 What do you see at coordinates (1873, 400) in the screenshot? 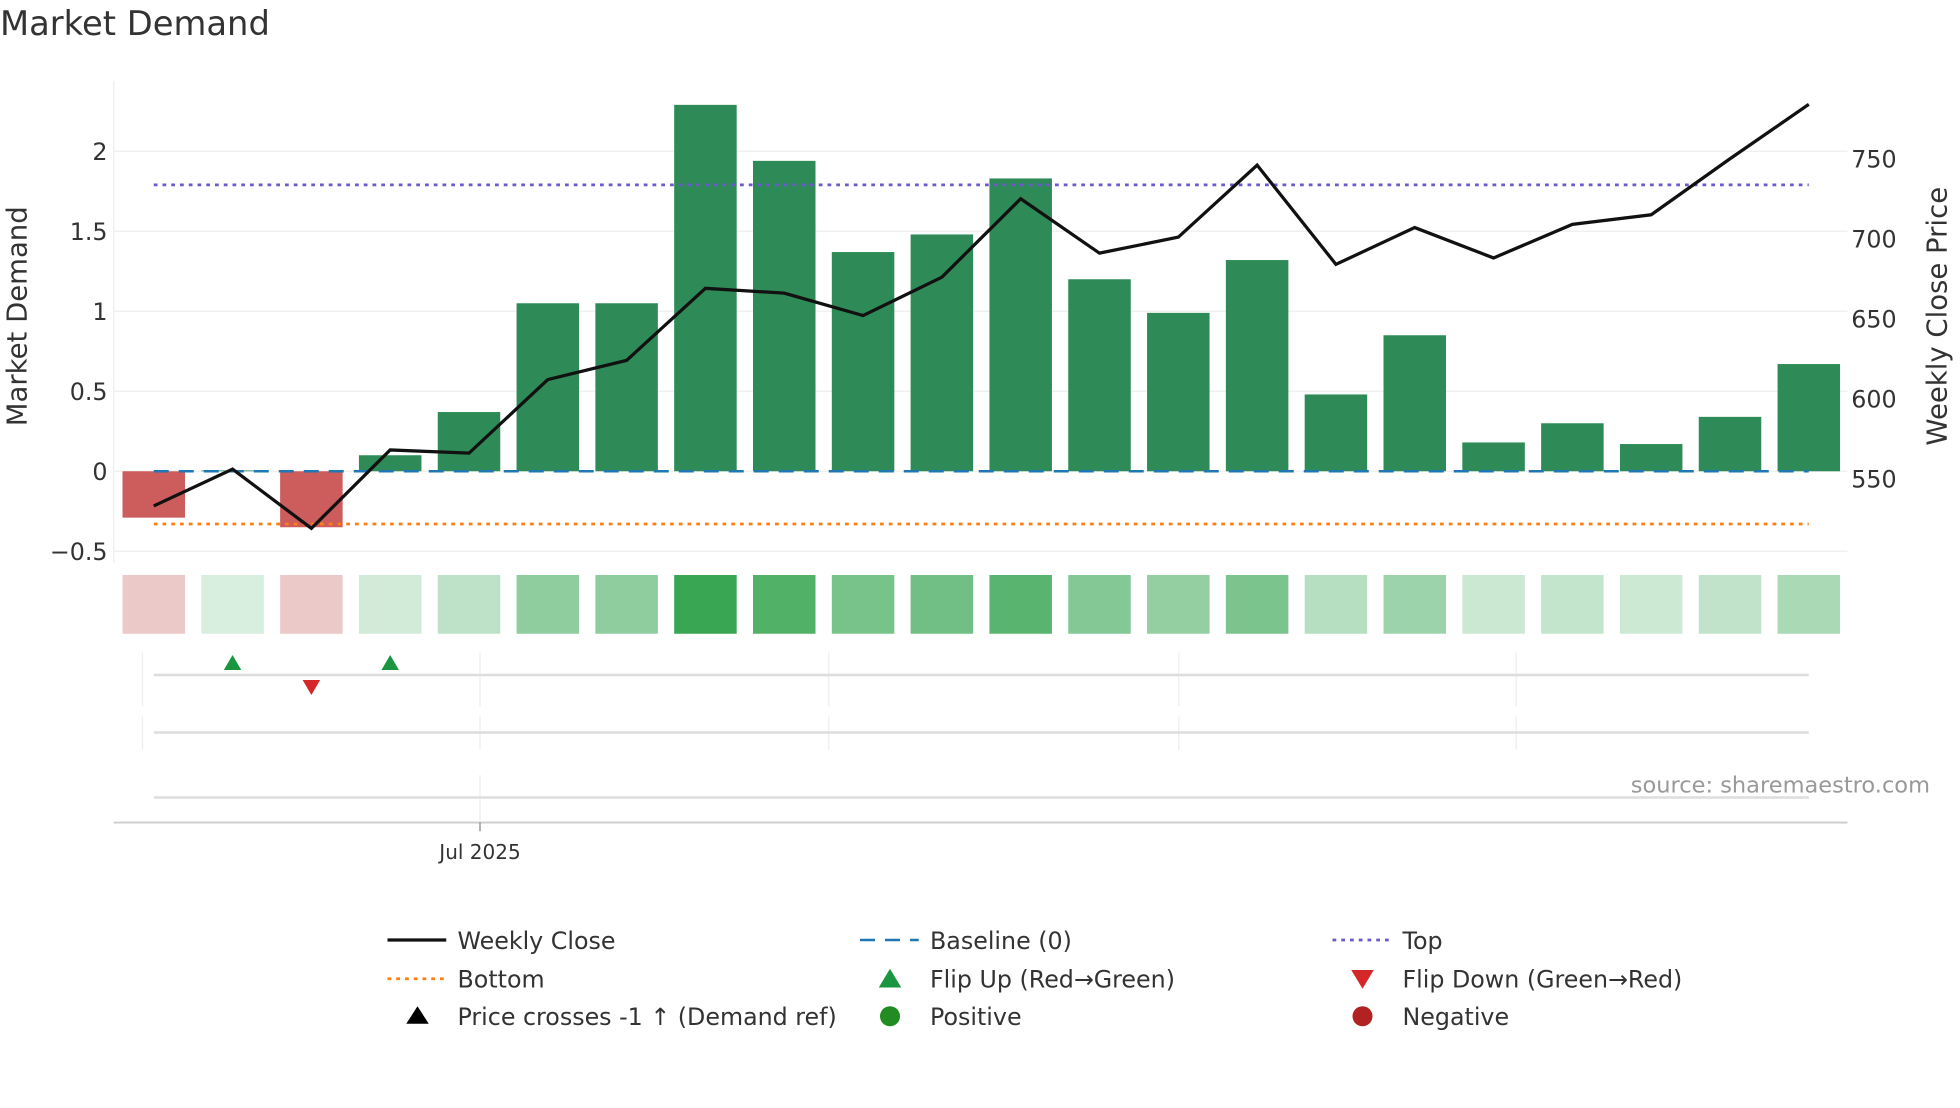
I see `y2-tick-label: 600` at bounding box center [1873, 400].